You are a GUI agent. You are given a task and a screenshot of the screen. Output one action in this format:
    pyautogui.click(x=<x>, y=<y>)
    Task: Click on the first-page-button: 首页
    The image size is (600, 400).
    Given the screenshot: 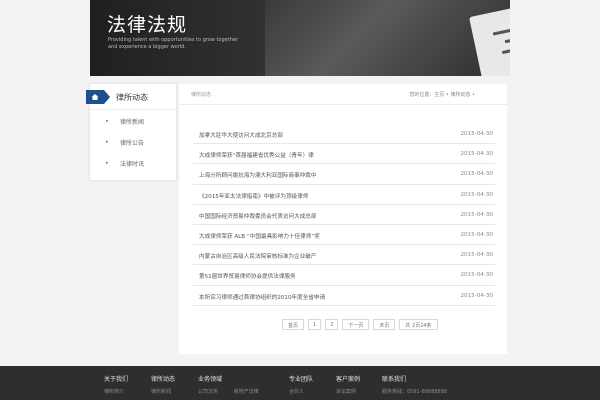 What is the action you would take?
    pyautogui.click(x=293, y=324)
    